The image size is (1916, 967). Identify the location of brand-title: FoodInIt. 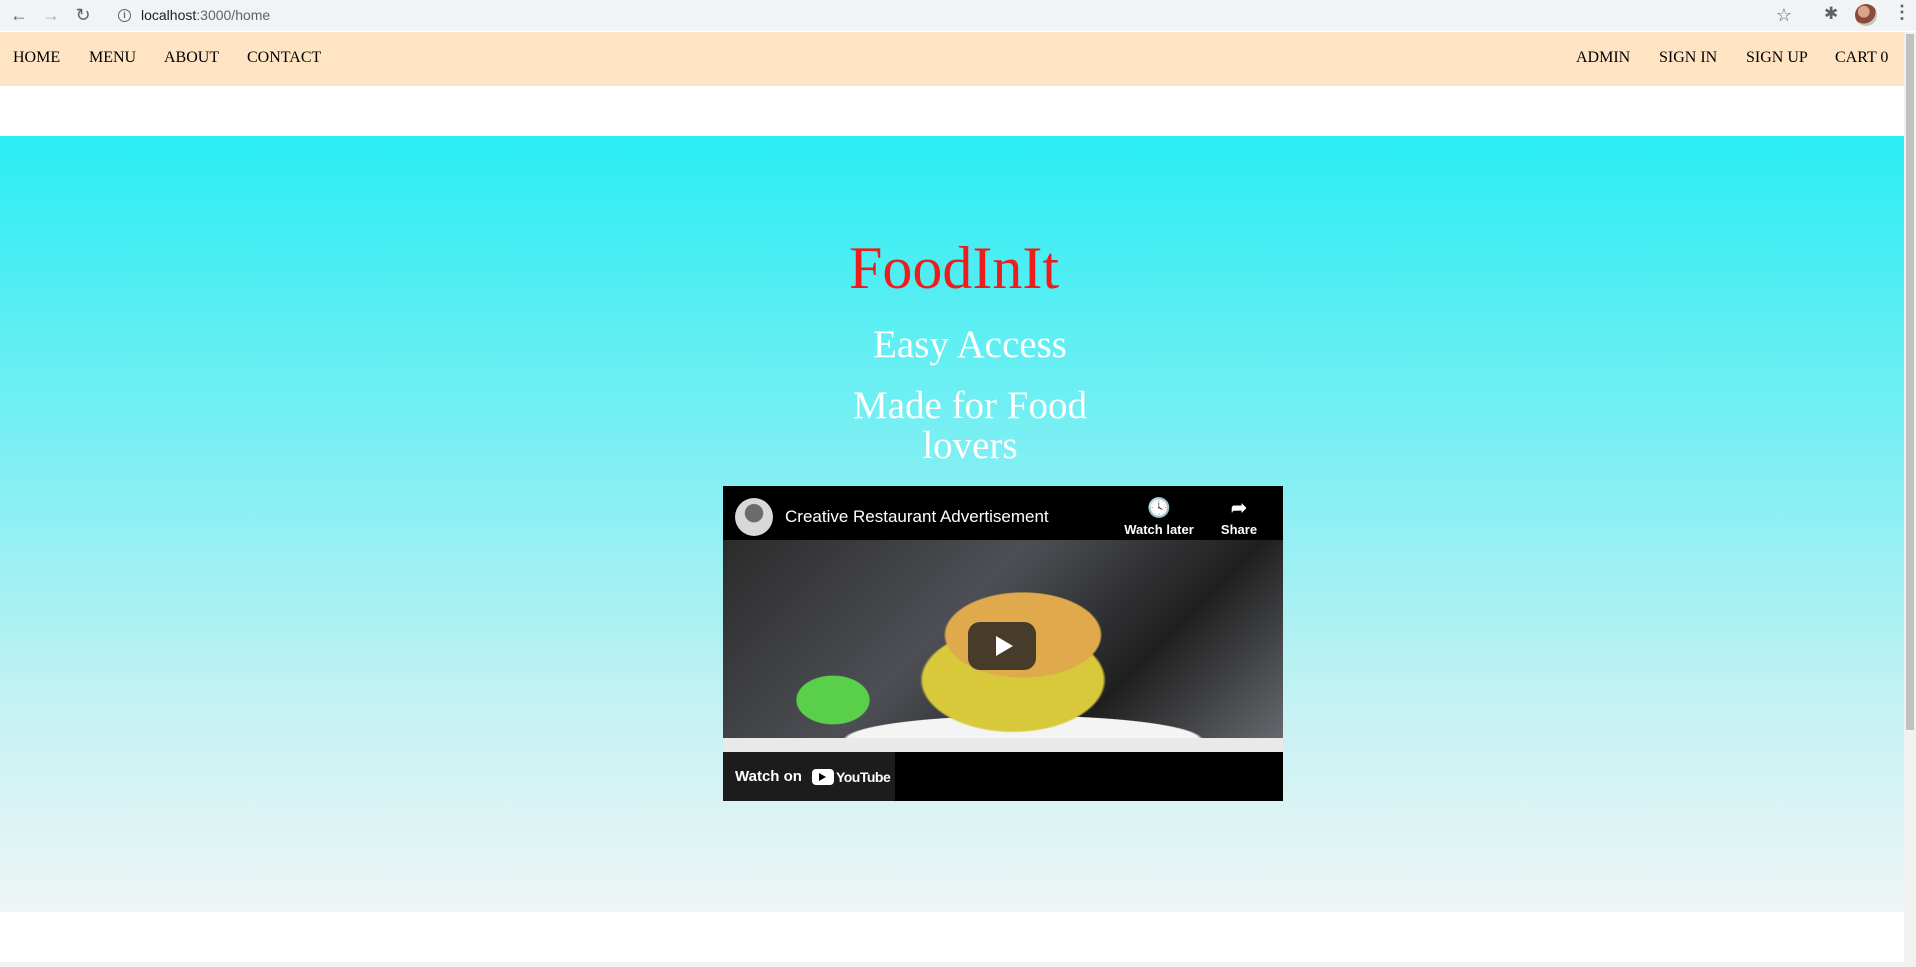
(954, 268).